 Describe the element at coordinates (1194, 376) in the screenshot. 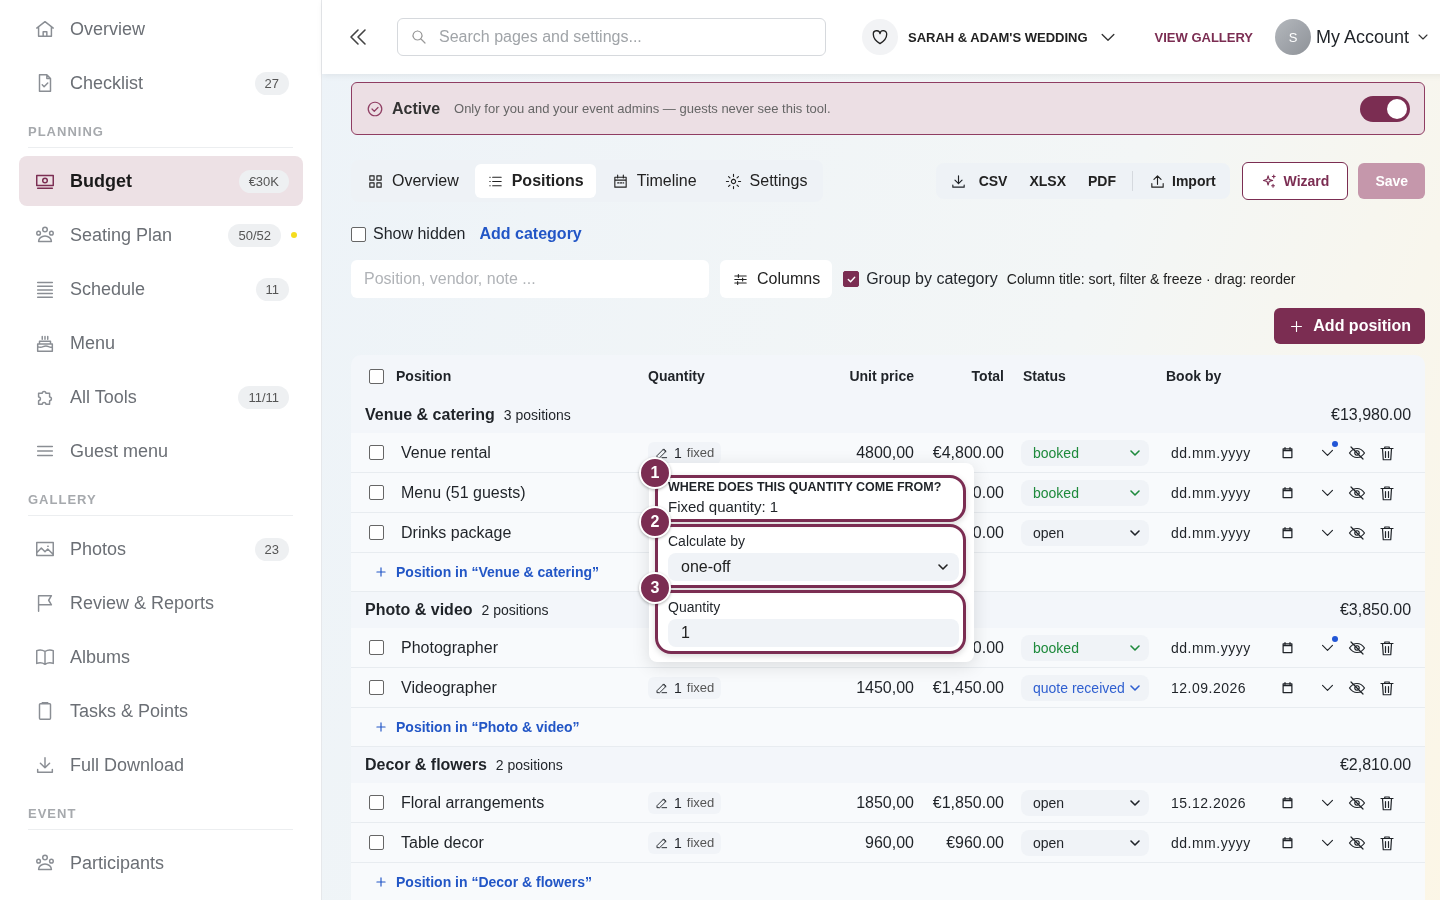

I see `column-header: Book by` at that location.